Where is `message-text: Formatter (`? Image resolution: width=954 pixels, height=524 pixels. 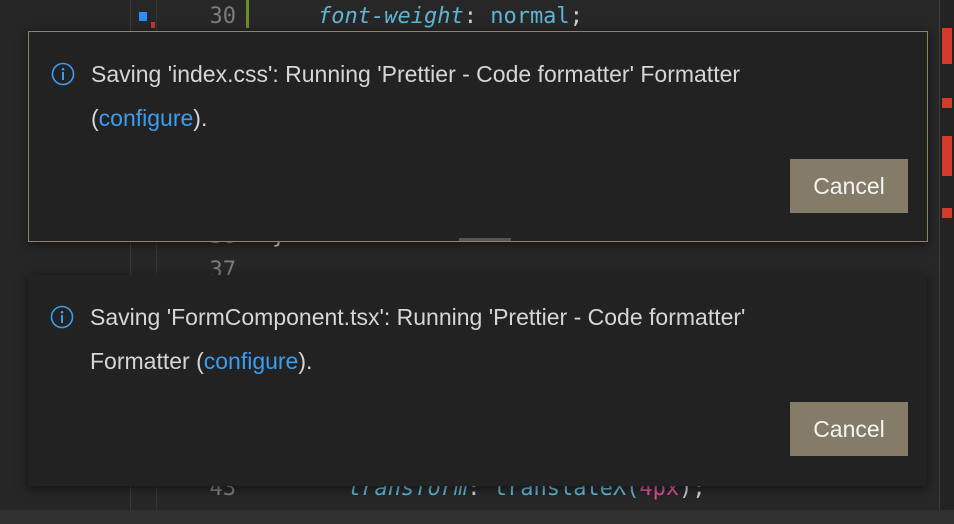 message-text: Formatter ( is located at coordinates (147, 361).